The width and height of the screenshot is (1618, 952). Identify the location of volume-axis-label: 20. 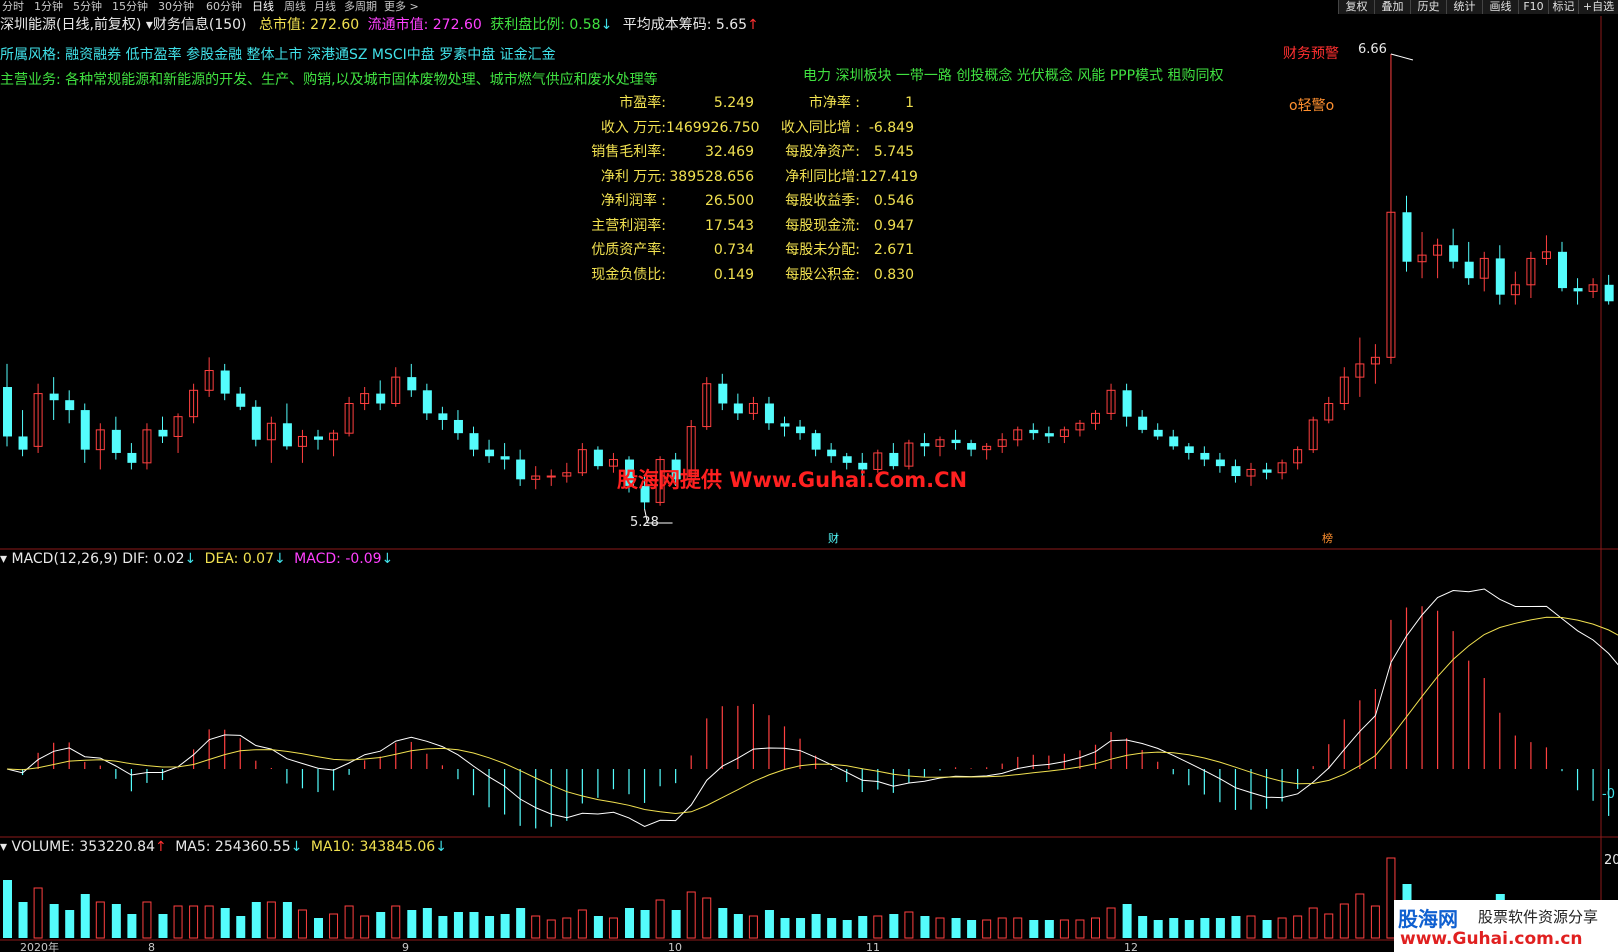
(1611, 860).